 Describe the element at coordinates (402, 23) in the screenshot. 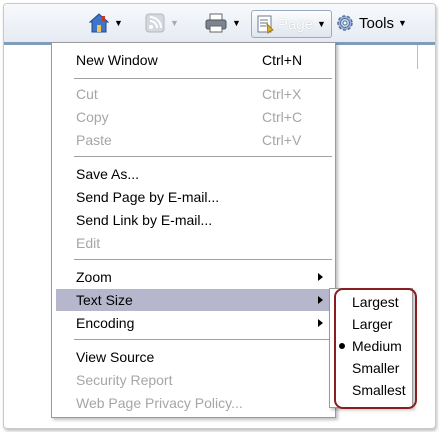

I see `tools-dropdown-arrow: ▼` at that location.